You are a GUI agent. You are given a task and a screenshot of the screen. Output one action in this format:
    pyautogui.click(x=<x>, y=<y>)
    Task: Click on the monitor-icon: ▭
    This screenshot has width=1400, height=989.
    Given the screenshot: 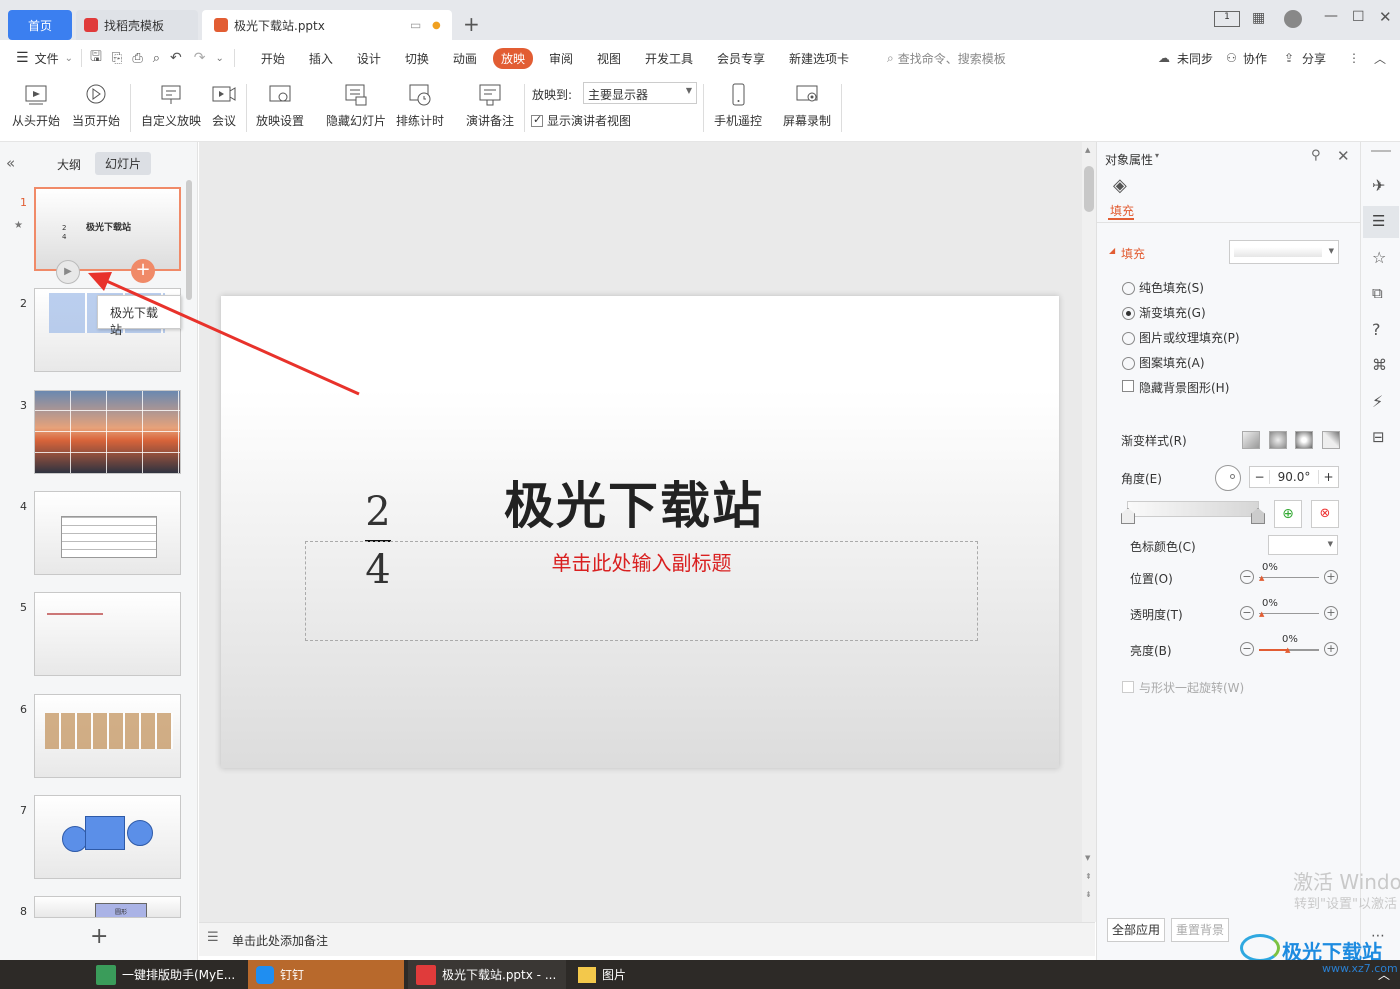 What is the action you would take?
    pyautogui.click(x=415, y=25)
    